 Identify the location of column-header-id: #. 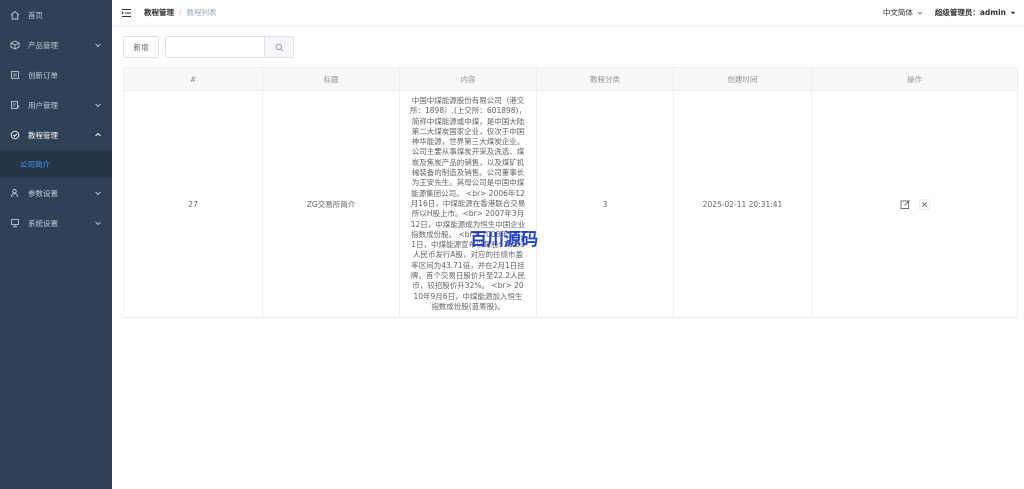
(193, 79).